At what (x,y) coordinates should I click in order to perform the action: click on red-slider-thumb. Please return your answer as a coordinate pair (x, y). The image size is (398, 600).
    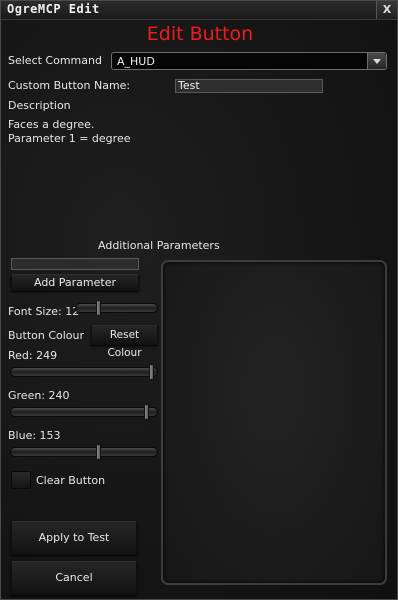
    Looking at the image, I should click on (151, 372).